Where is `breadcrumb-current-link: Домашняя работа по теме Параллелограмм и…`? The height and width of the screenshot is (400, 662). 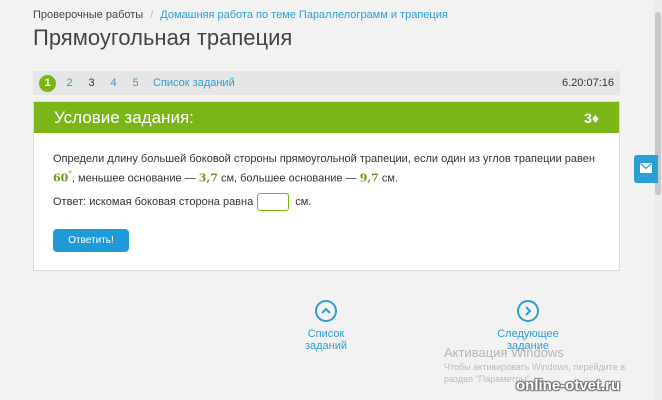 breadcrumb-current-link: Домашняя работа по теме Параллелограмм и… is located at coordinates (304, 15).